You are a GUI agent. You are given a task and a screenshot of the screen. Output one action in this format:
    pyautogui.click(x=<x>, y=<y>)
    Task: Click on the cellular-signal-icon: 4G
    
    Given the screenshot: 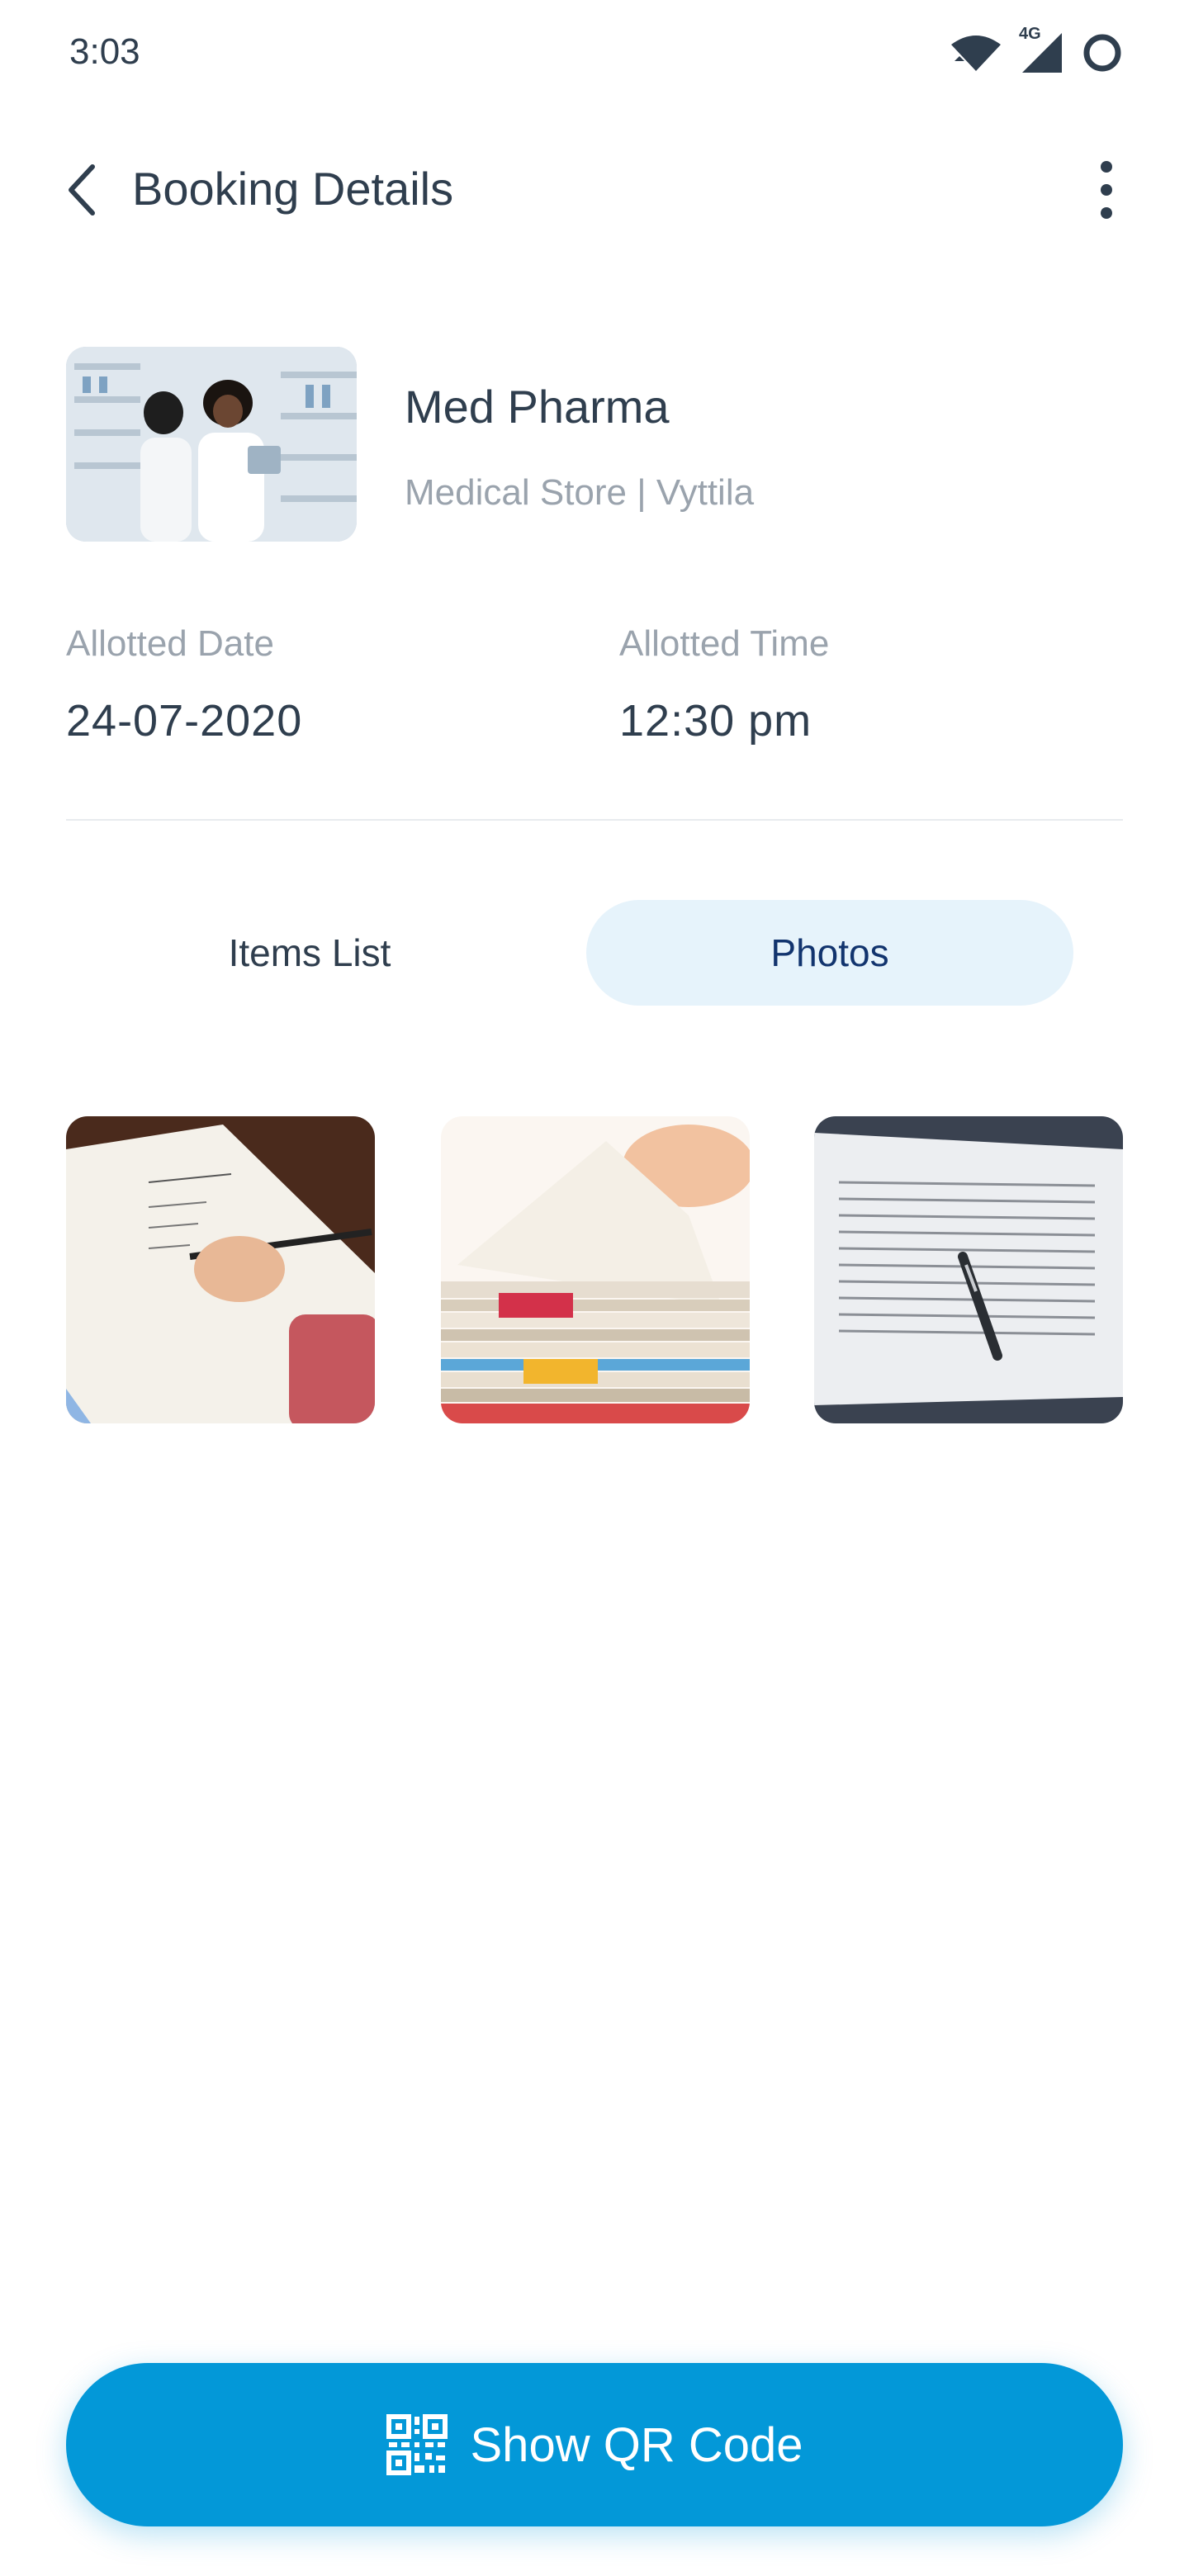 What is the action you would take?
    pyautogui.click(x=1041, y=49)
    